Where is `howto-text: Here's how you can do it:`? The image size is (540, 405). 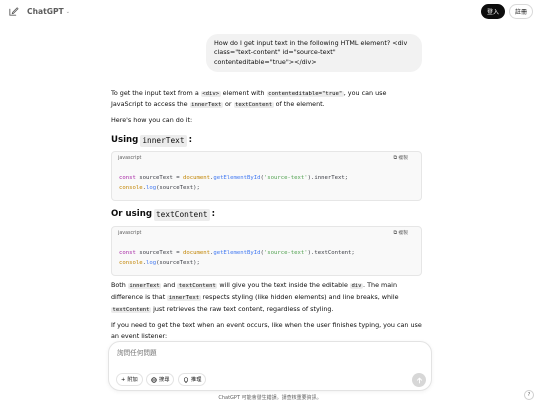 howto-text: Here's how you can do it: is located at coordinates (152, 120).